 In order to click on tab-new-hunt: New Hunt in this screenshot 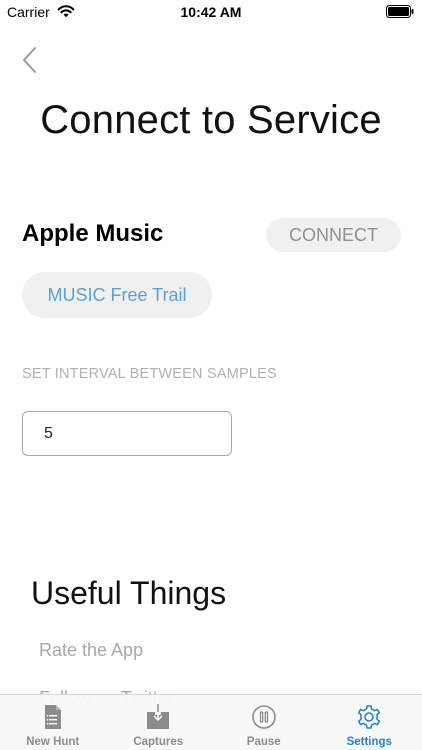, I will do `click(53, 722)`.